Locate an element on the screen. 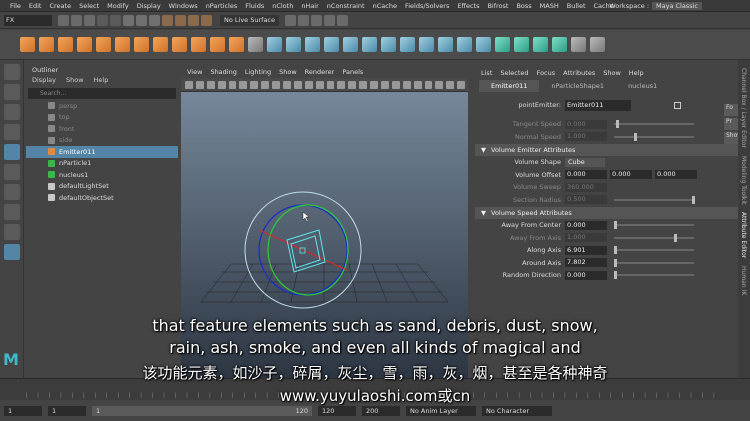 Image resolution: width=750 pixels, height=421 pixels. outliner-item: front is located at coordinates (102, 129).